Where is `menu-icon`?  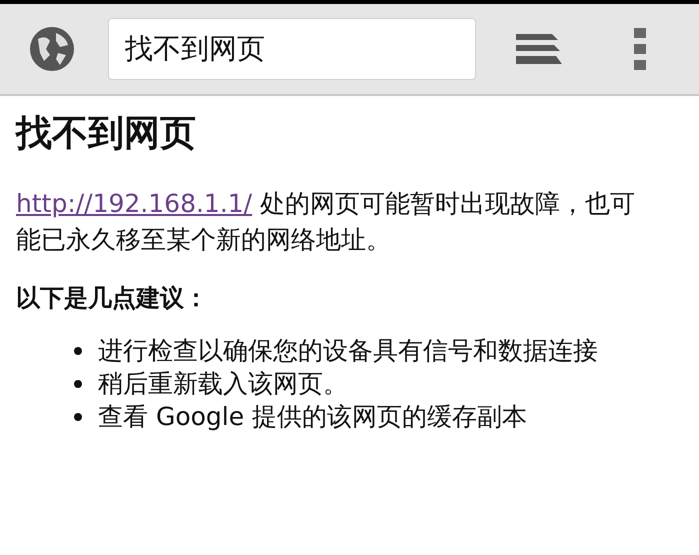
menu-icon is located at coordinates (640, 49).